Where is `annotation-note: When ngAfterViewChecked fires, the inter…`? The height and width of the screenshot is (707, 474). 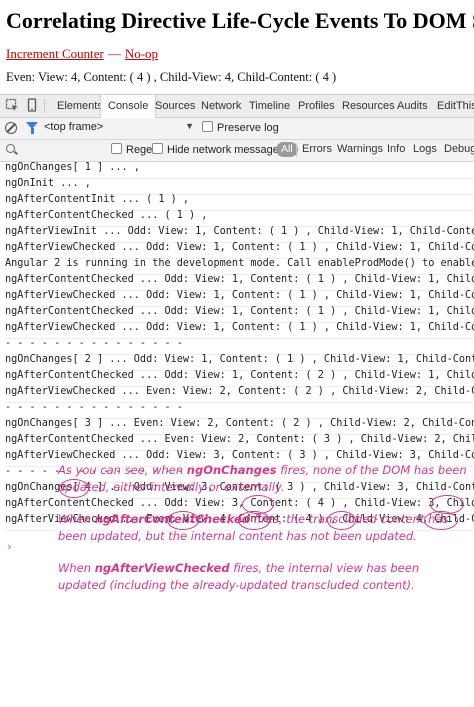
annotation-note: When ngAfterViewChecked fires, the inter… is located at coordinates (263, 577).